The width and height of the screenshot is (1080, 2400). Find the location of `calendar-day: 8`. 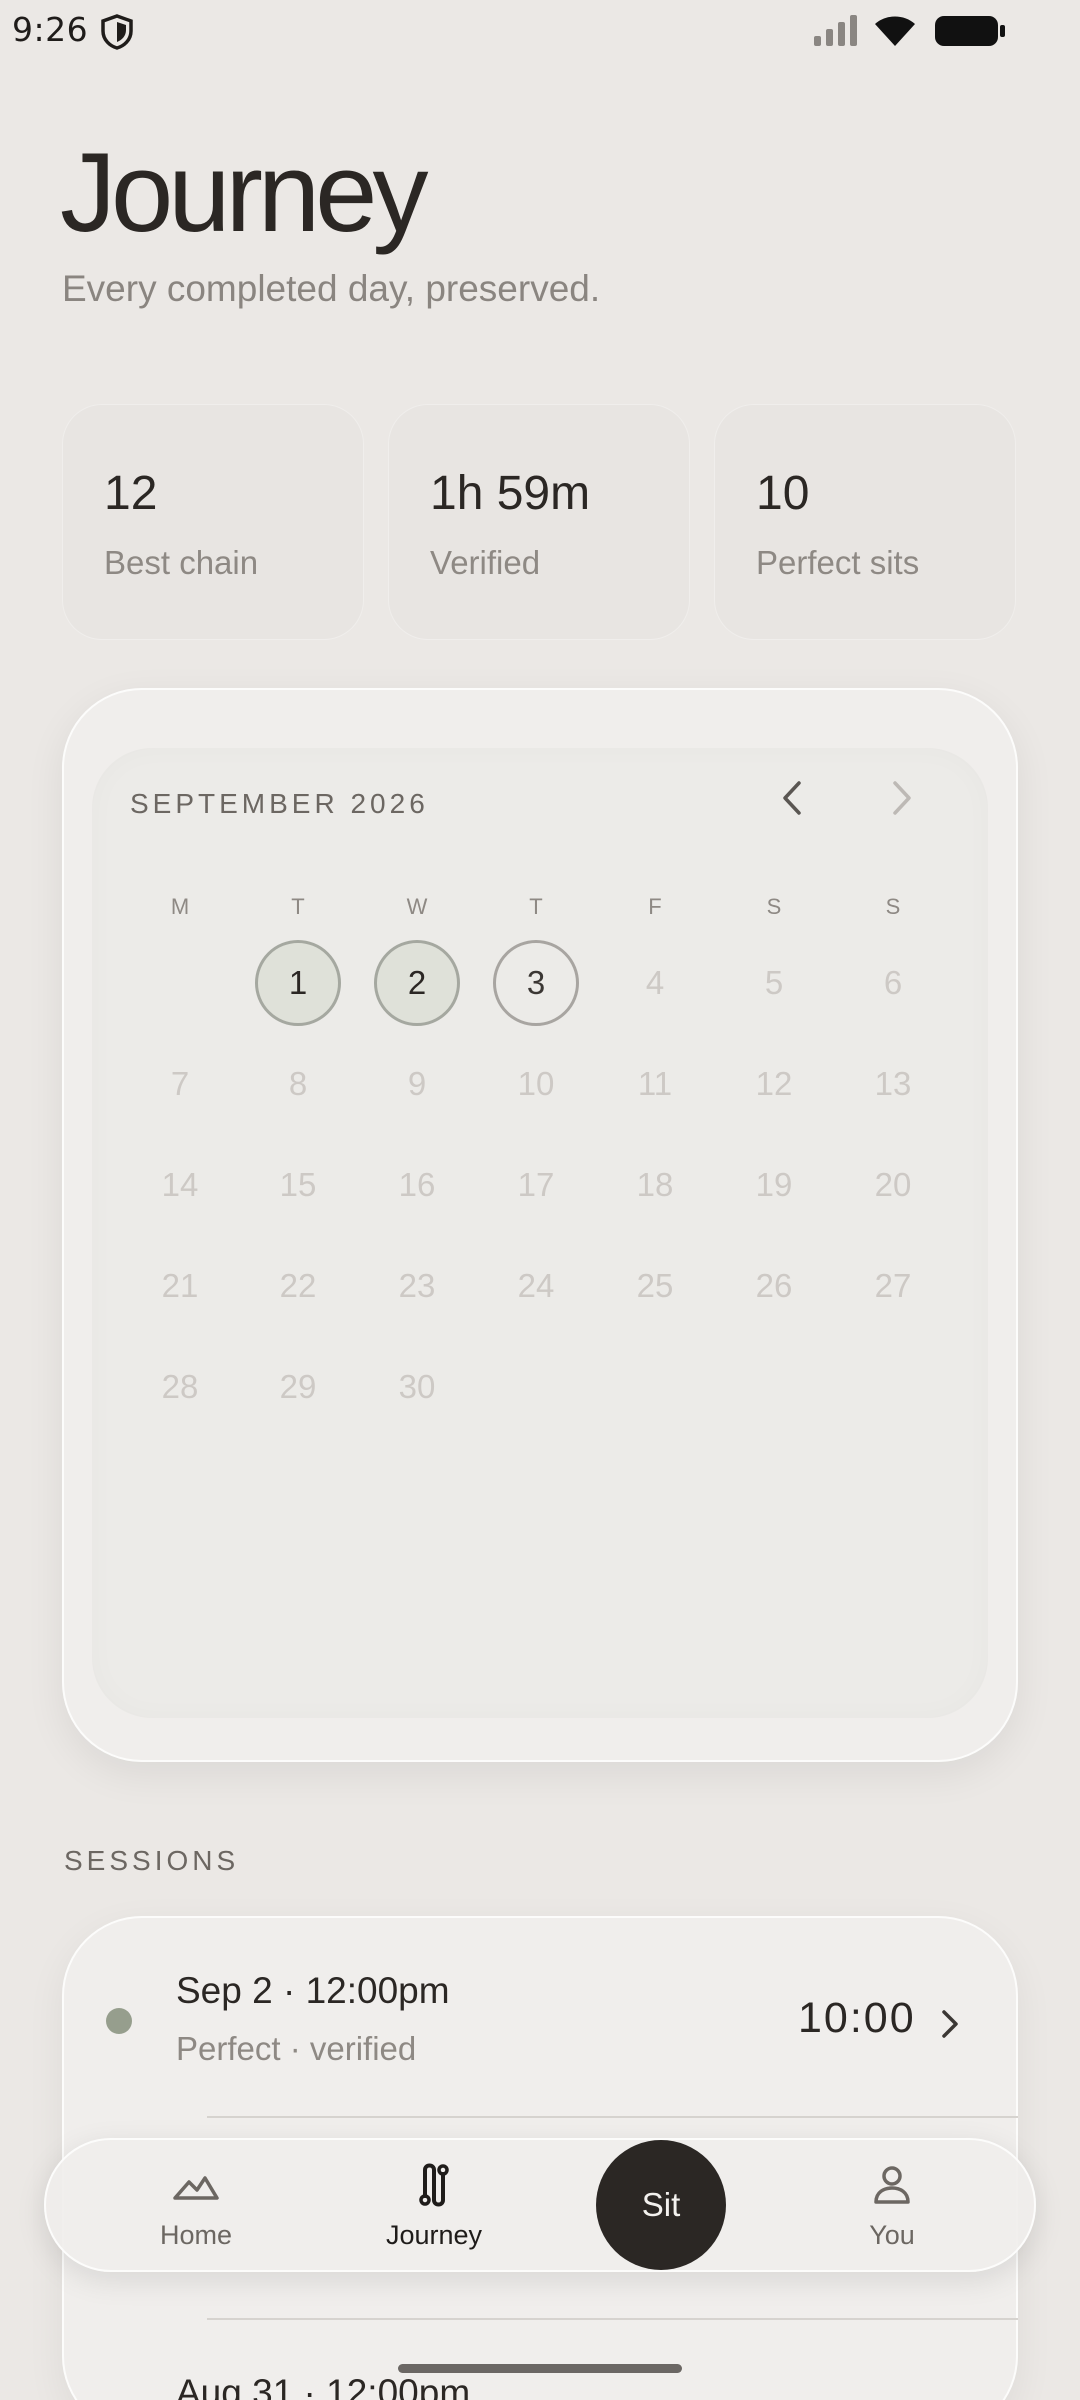

calendar-day: 8 is located at coordinates (298, 1084).